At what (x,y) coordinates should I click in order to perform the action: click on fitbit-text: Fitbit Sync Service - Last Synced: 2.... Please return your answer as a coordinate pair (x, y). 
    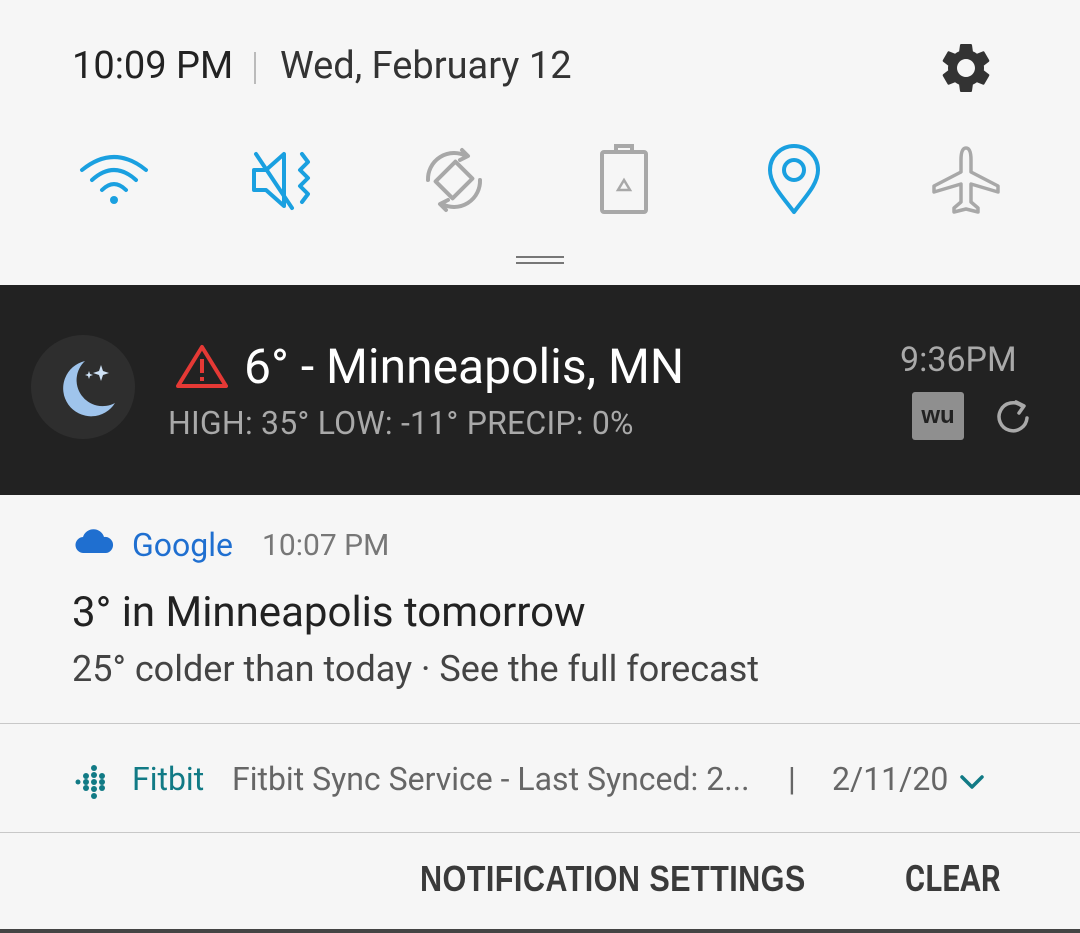
    Looking at the image, I should click on (491, 779).